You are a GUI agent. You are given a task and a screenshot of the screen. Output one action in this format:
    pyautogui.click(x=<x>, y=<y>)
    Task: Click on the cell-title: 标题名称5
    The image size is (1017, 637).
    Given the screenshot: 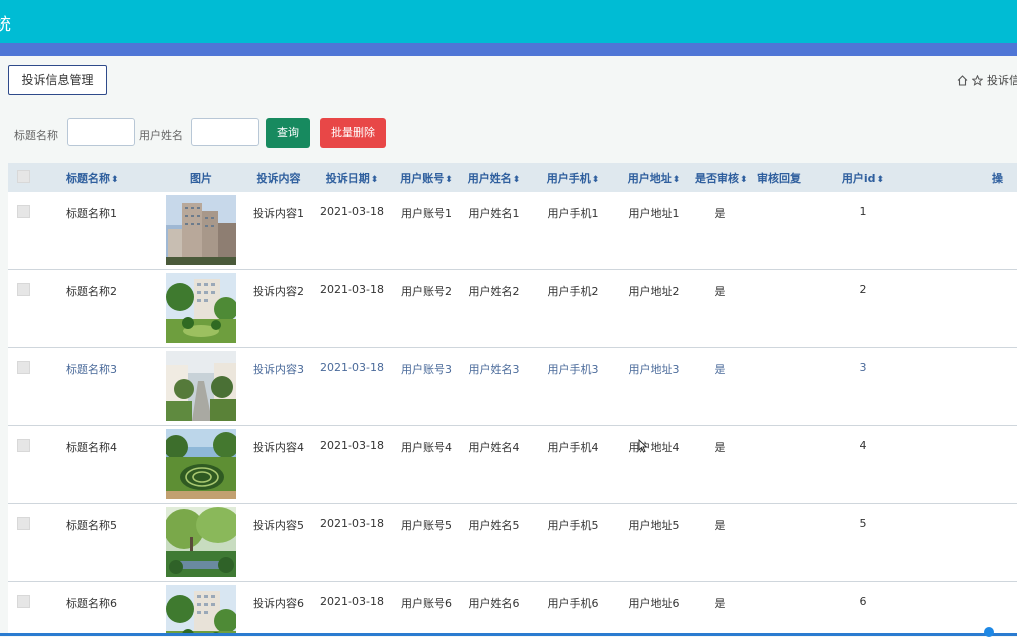 What is the action you would take?
    pyautogui.click(x=91, y=525)
    